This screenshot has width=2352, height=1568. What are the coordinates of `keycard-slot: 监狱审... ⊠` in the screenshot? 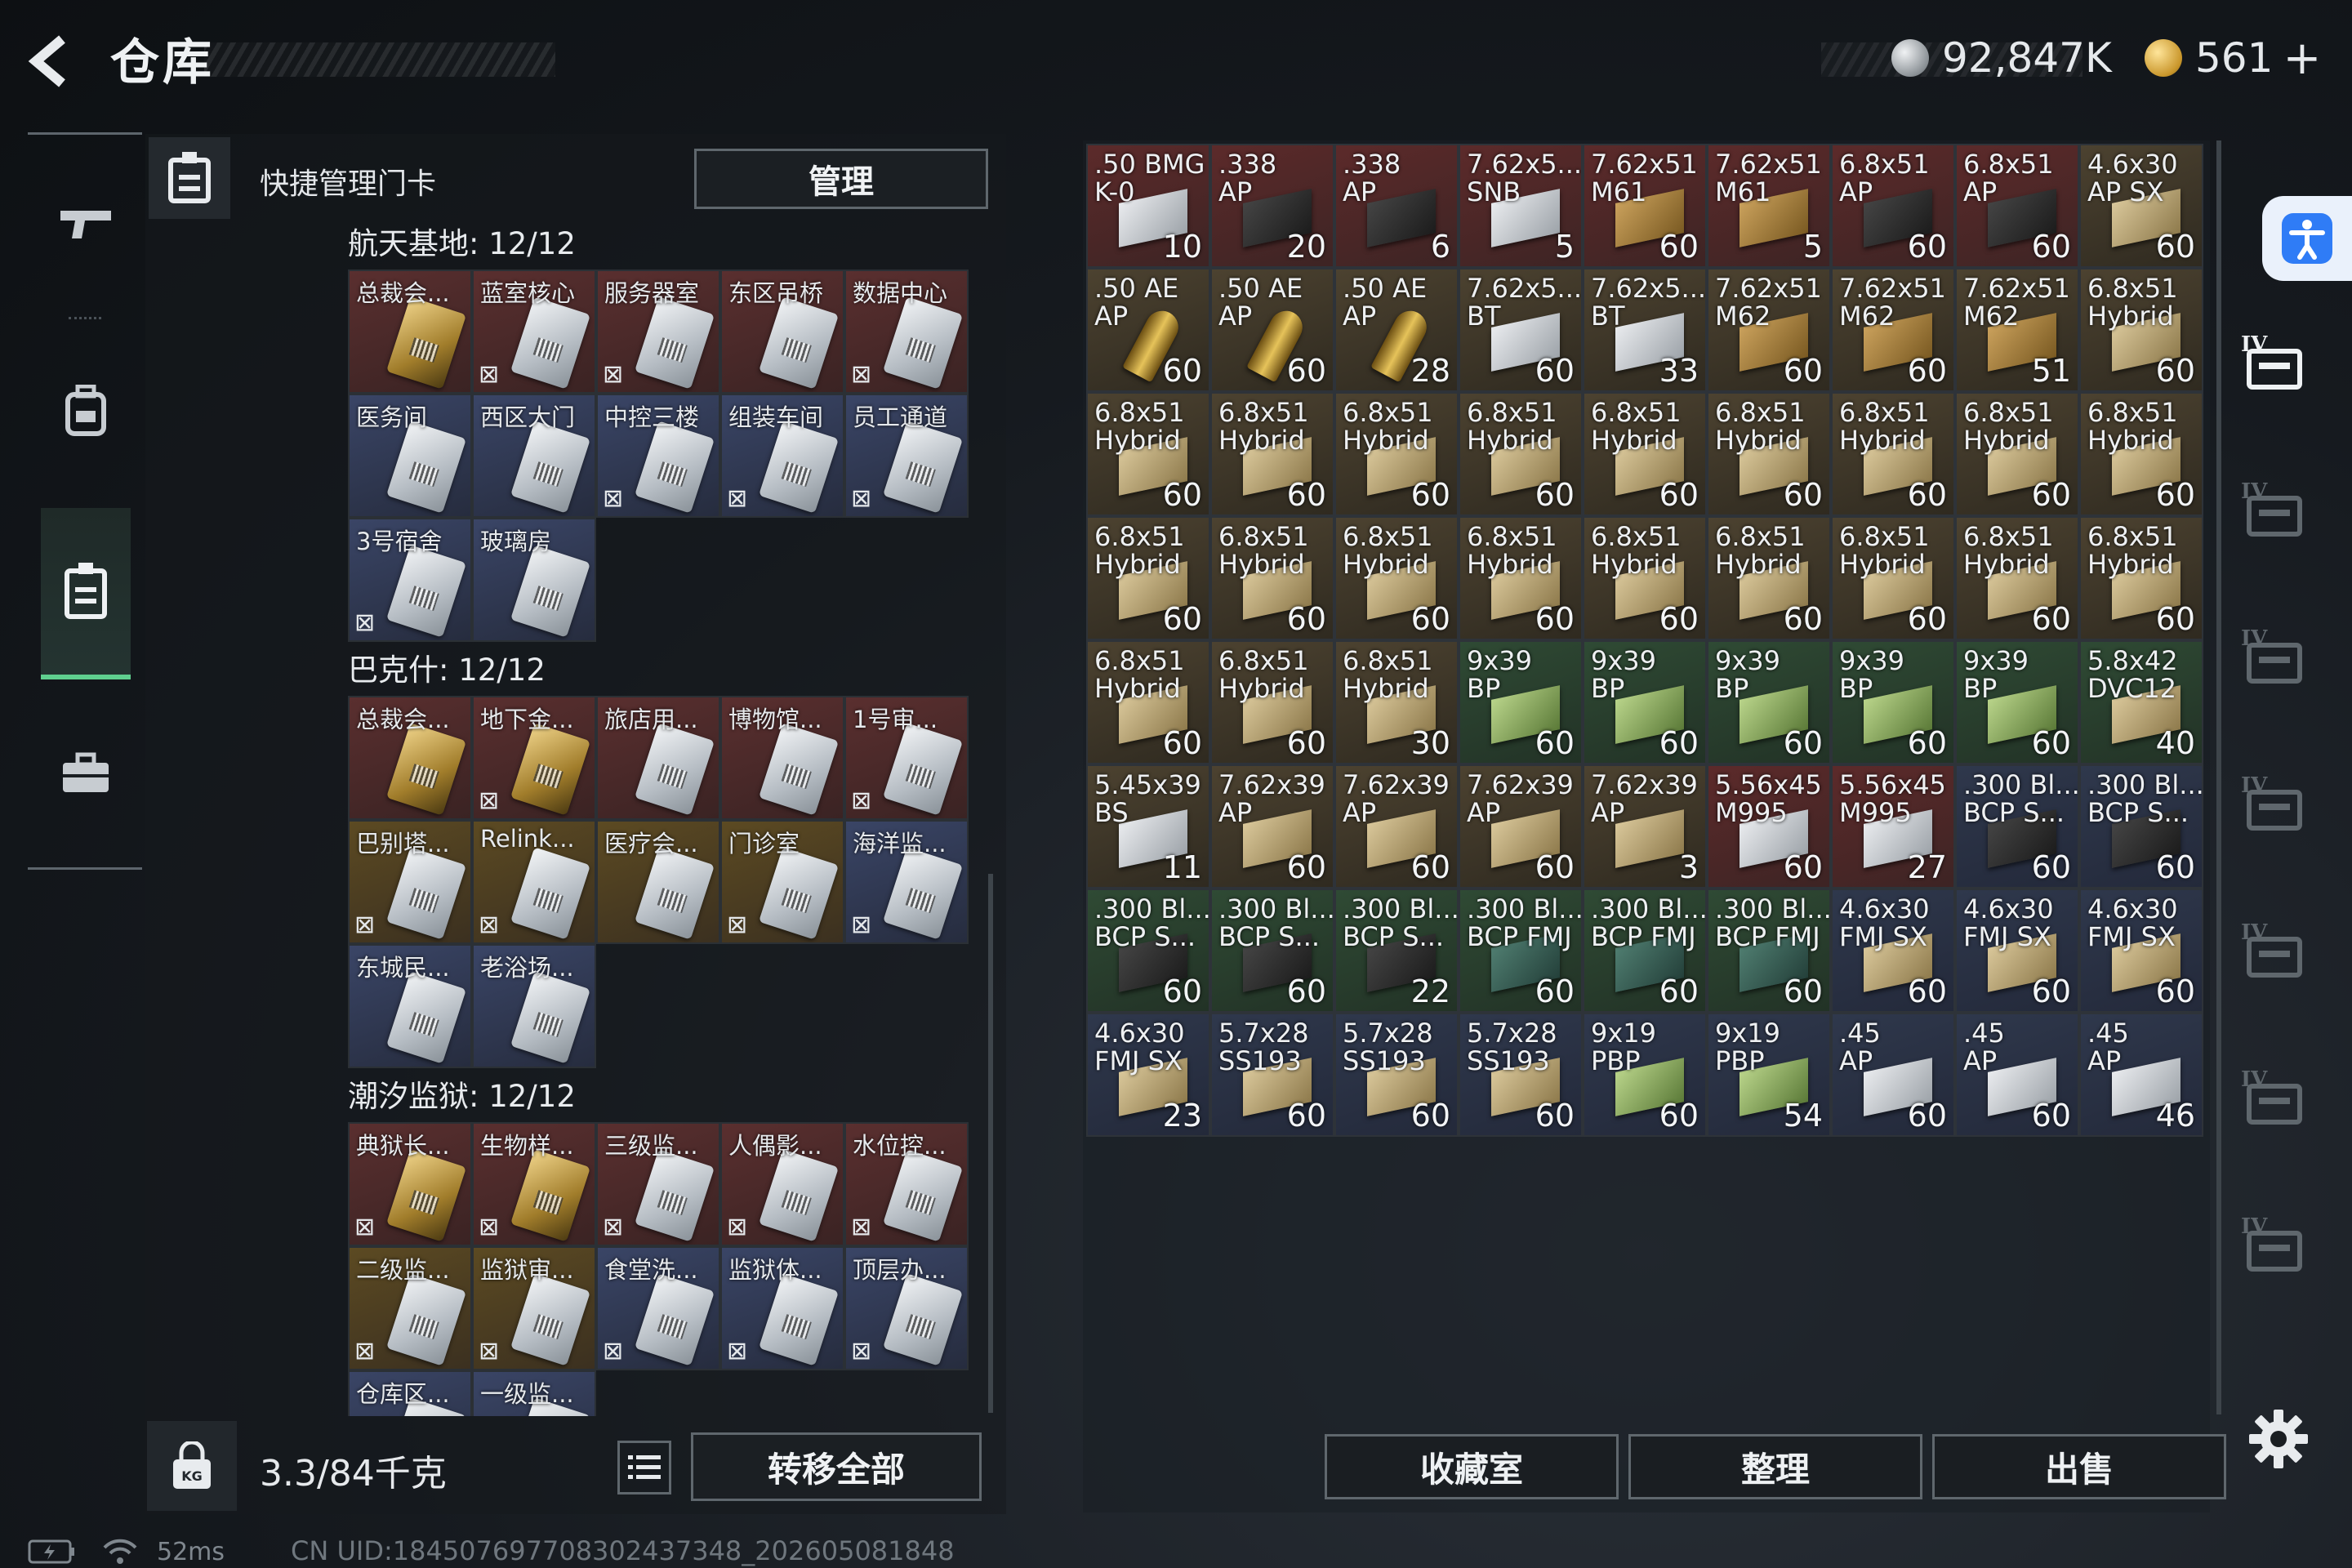 It's located at (534, 1308).